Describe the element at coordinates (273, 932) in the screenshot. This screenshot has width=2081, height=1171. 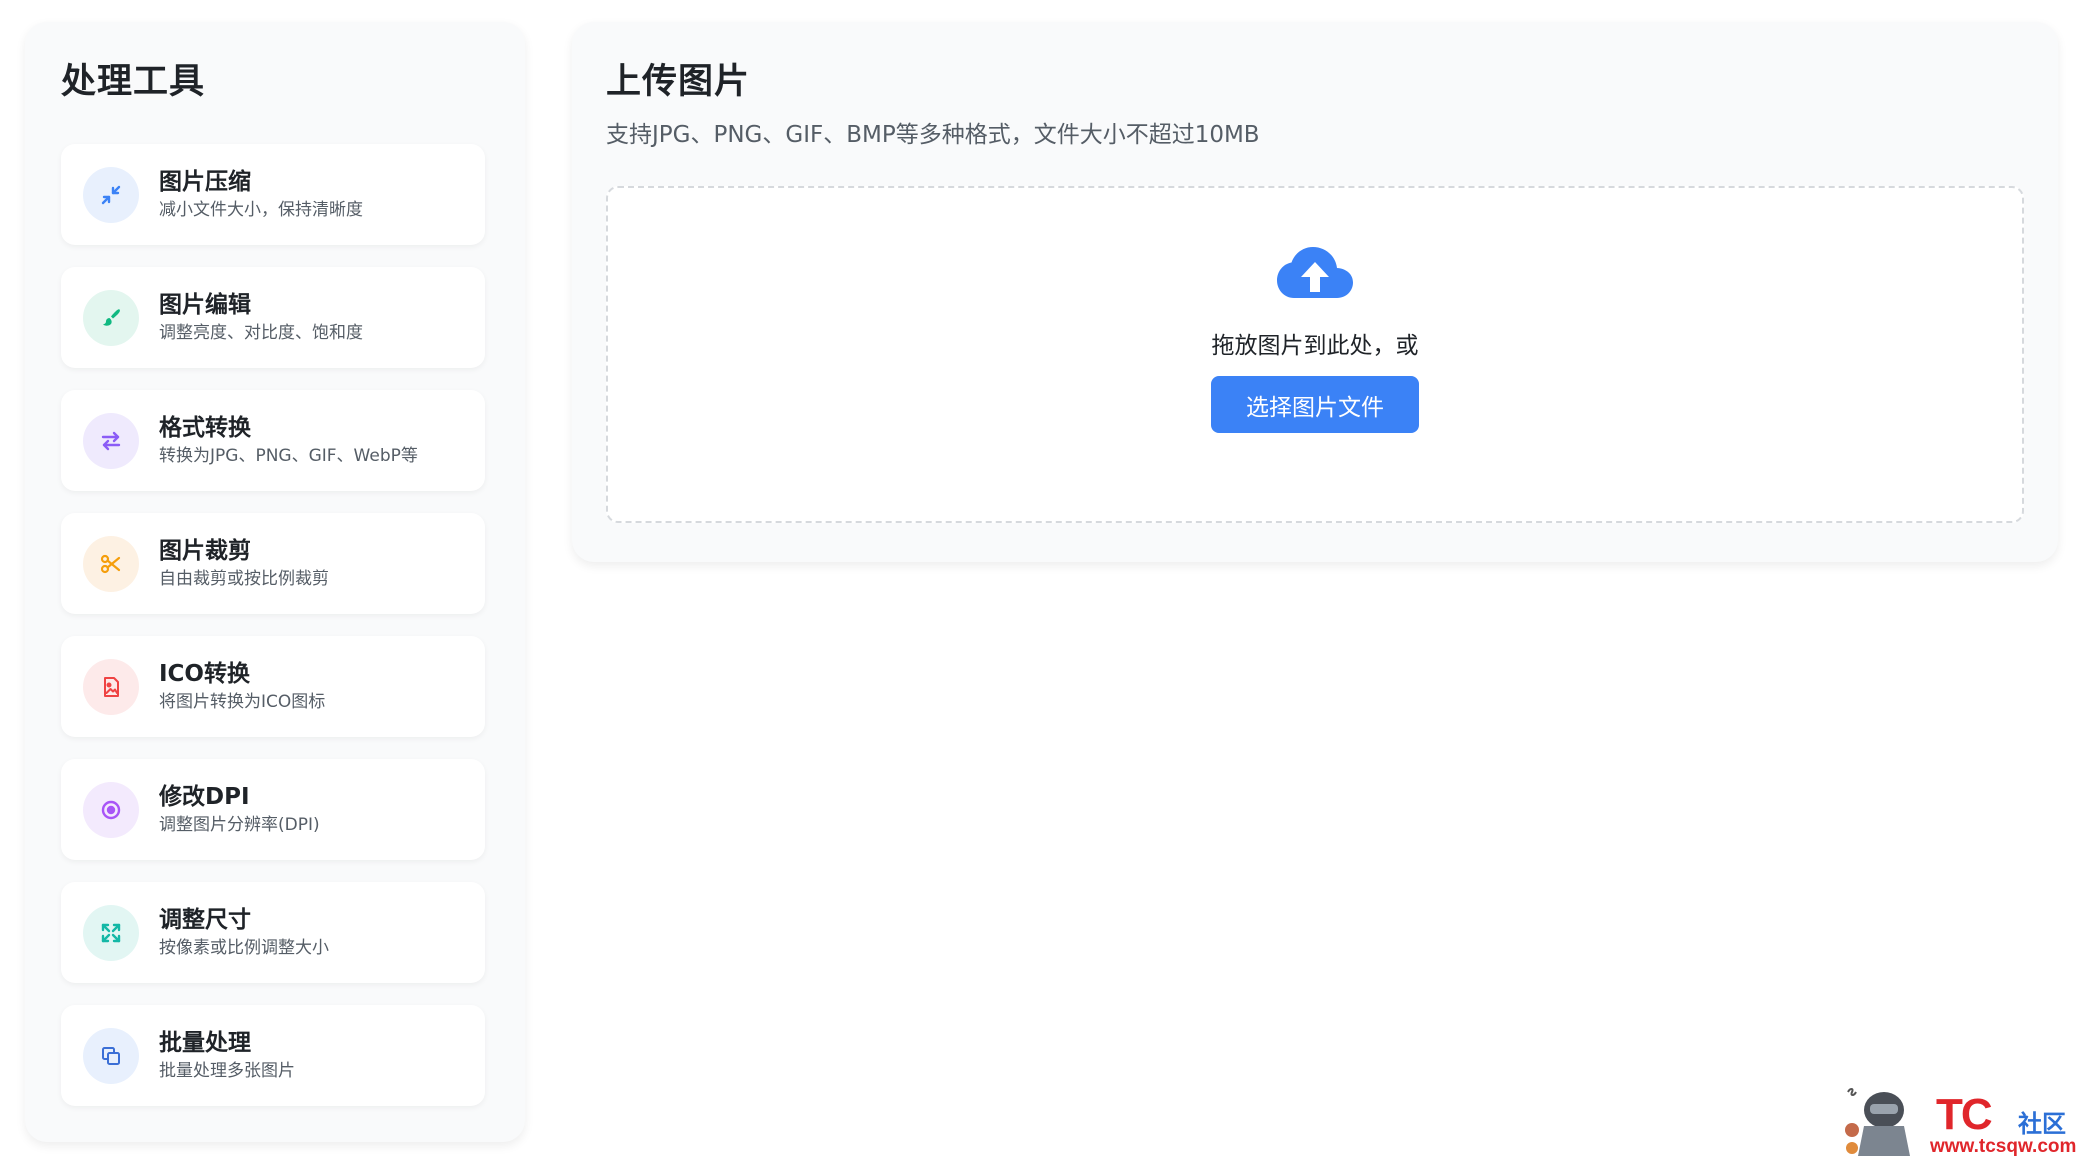
I see `tool-item-resize: 调整尺寸 按像素或比例调整大小` at that location.